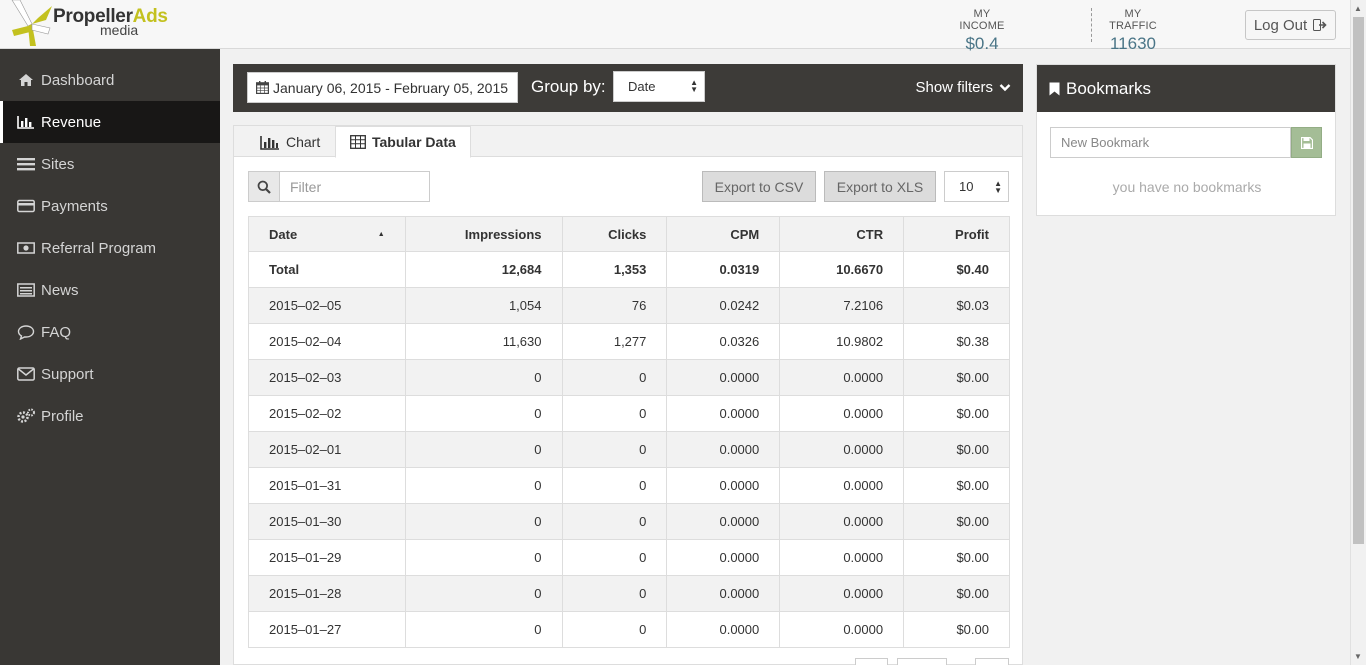 This screenshot has width=1366, height=665. I want to click on bookmarks-panel: Bookmarks you have no bookmarks, so click(1186, 140).